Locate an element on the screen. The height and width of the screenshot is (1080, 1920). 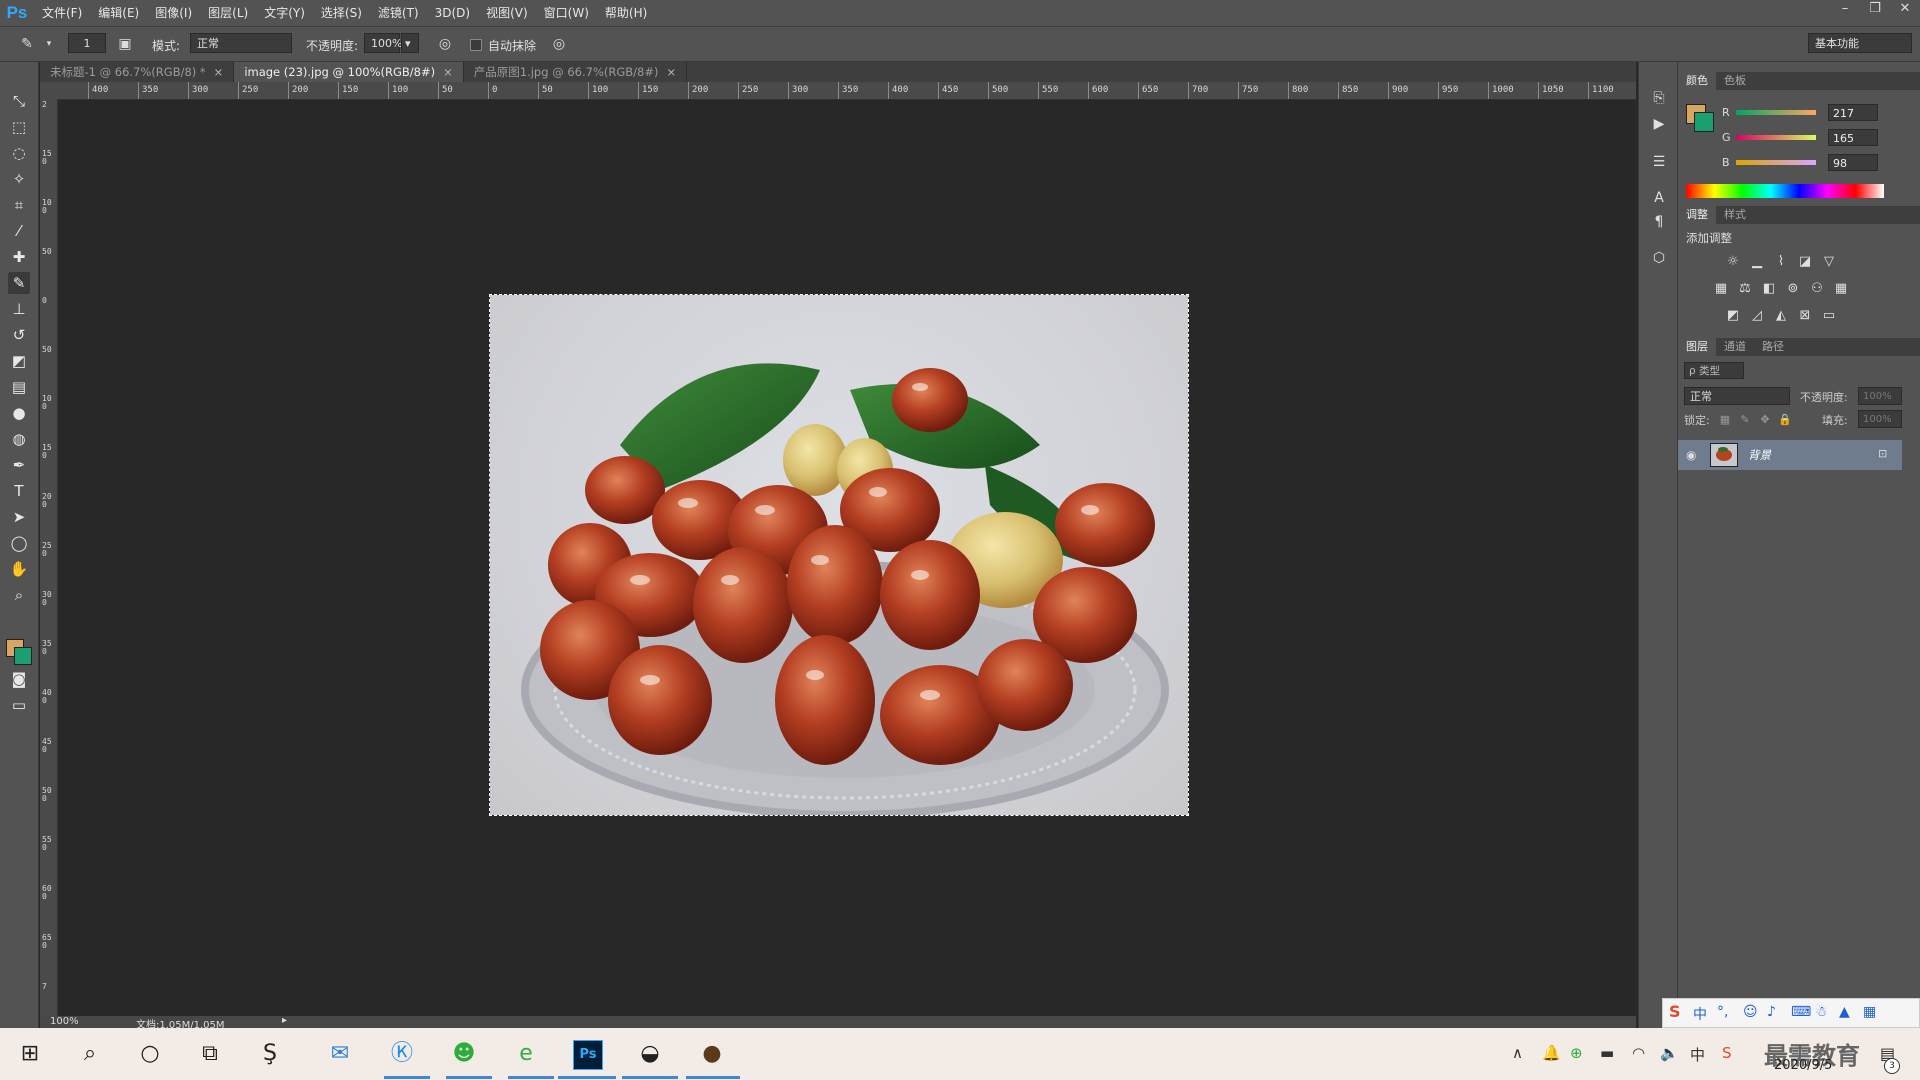
color-lookup-icon: ▦ is located at coordinates (1841, 289).